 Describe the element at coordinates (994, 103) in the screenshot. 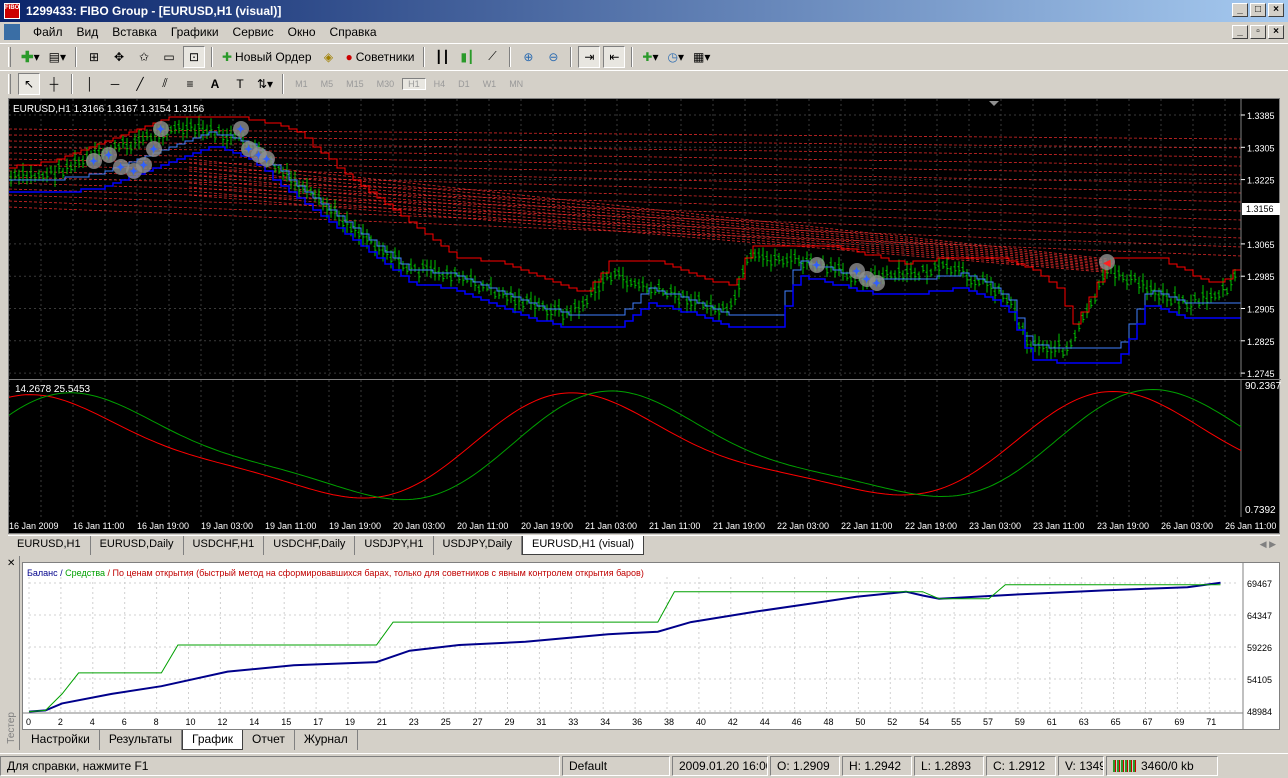

I see `chart-shift-marker` at that location.